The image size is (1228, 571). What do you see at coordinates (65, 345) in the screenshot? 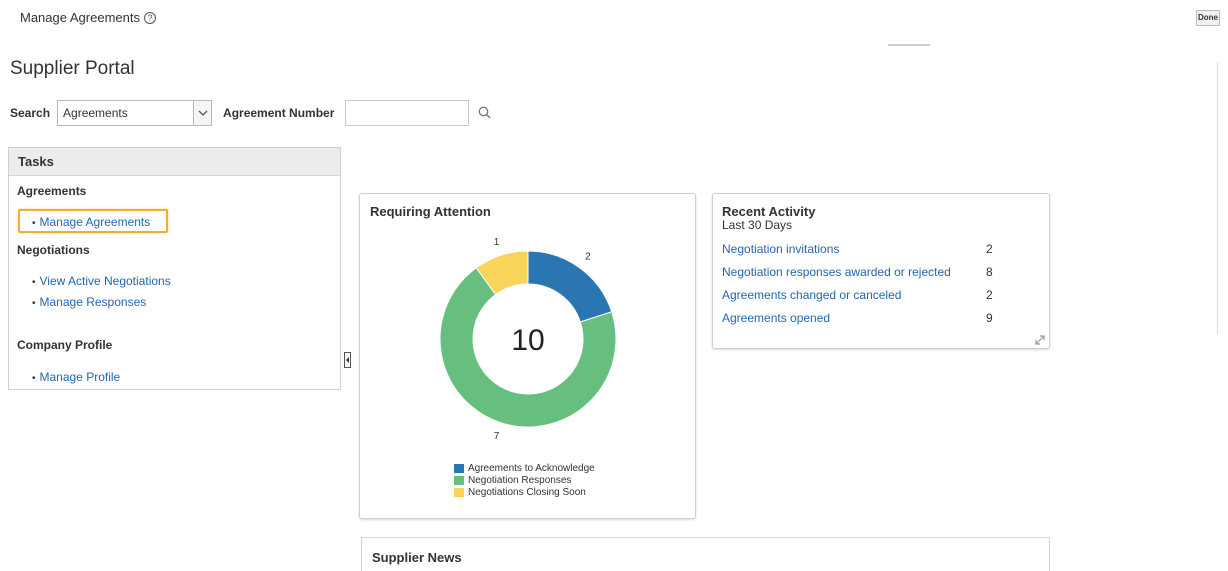
I see `task-section-company-profile: Company Profile` at bounding box center [65, 345].